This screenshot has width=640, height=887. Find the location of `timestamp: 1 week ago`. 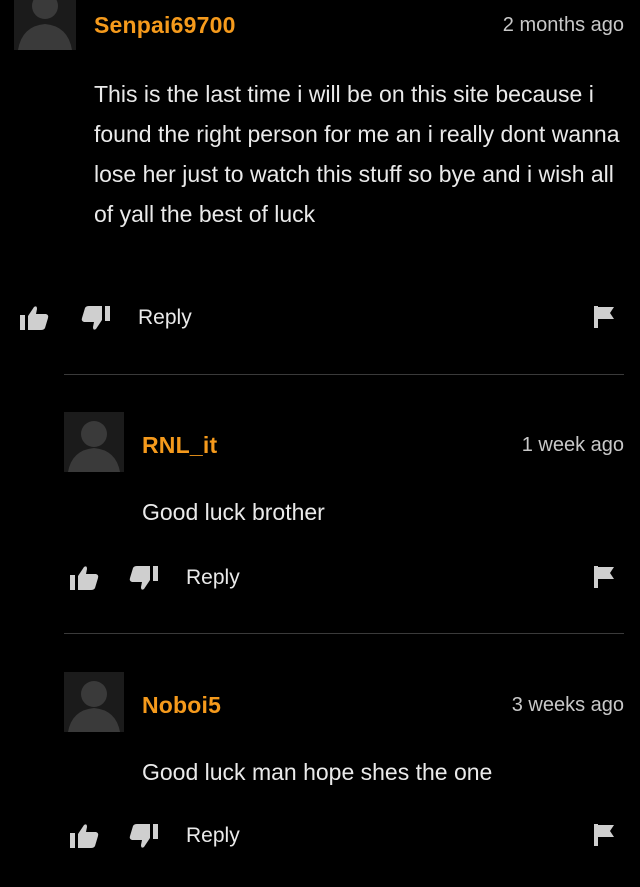

timestamp: 1 week ago is located at coordinates (572, 445).